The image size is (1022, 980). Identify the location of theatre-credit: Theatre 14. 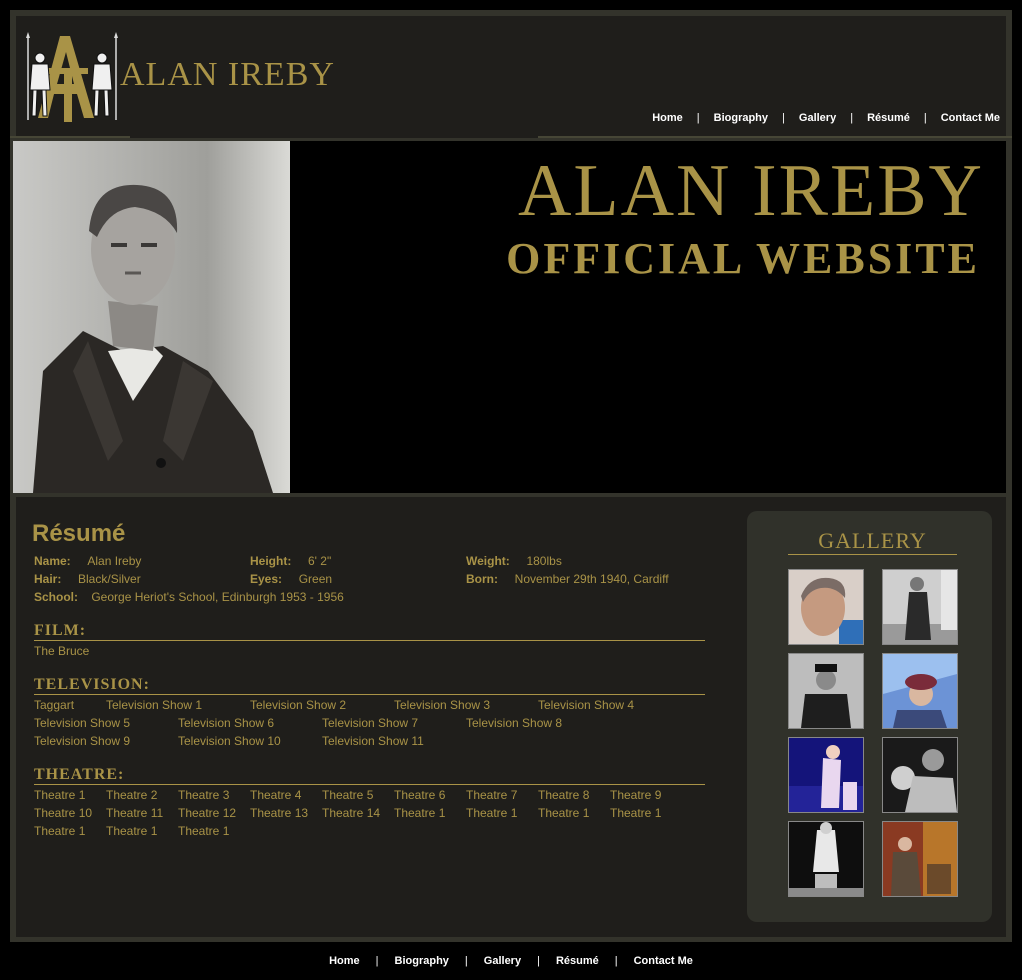
(351, 813).